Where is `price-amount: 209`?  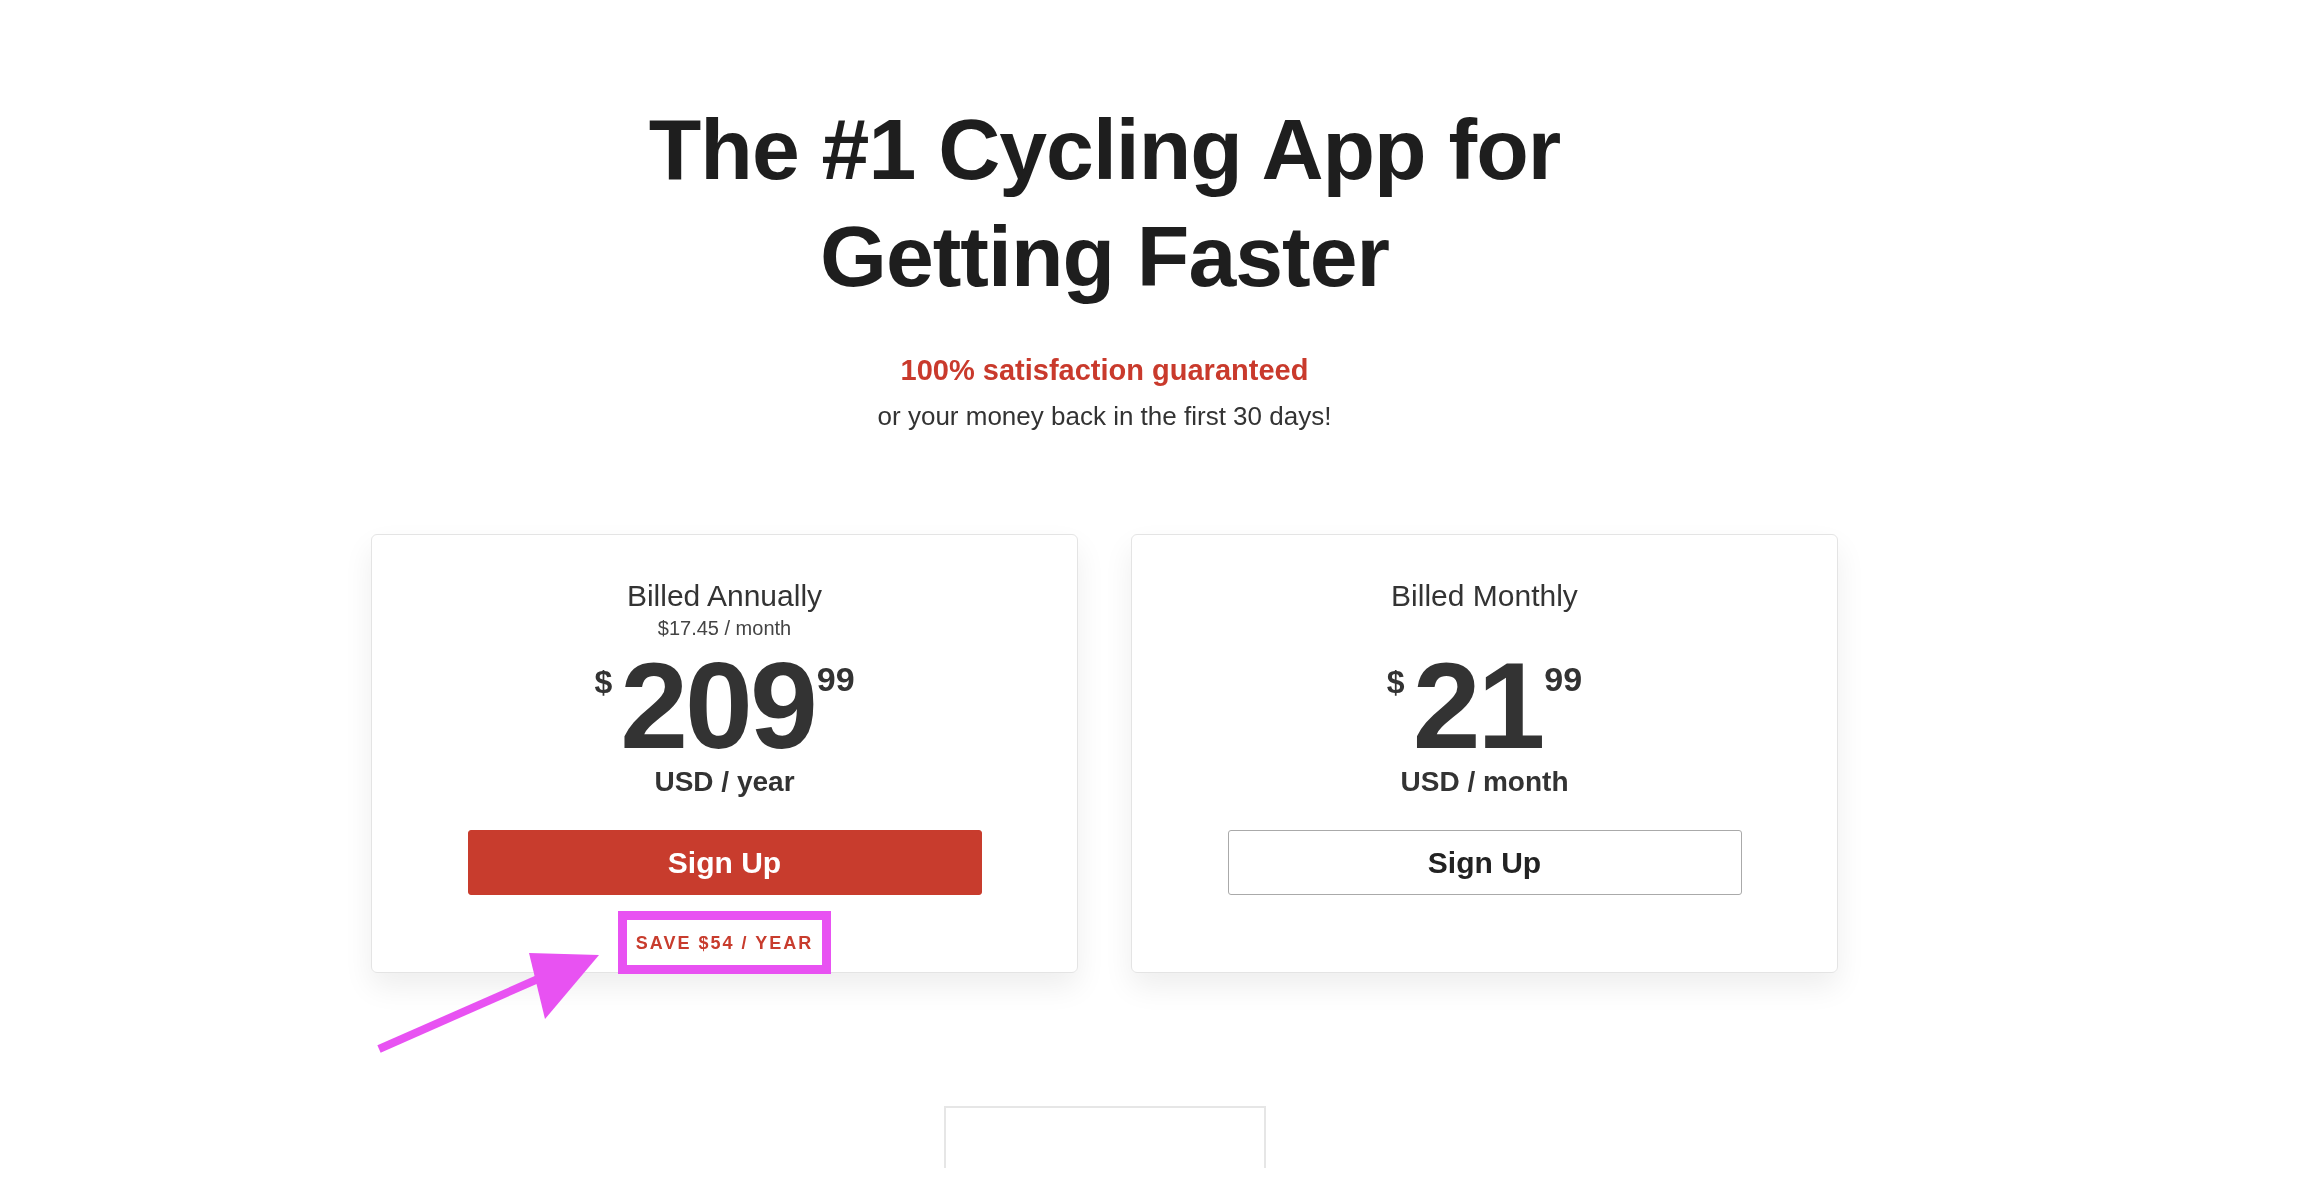
price-amount: 209 is located at coordinates (717, 706).